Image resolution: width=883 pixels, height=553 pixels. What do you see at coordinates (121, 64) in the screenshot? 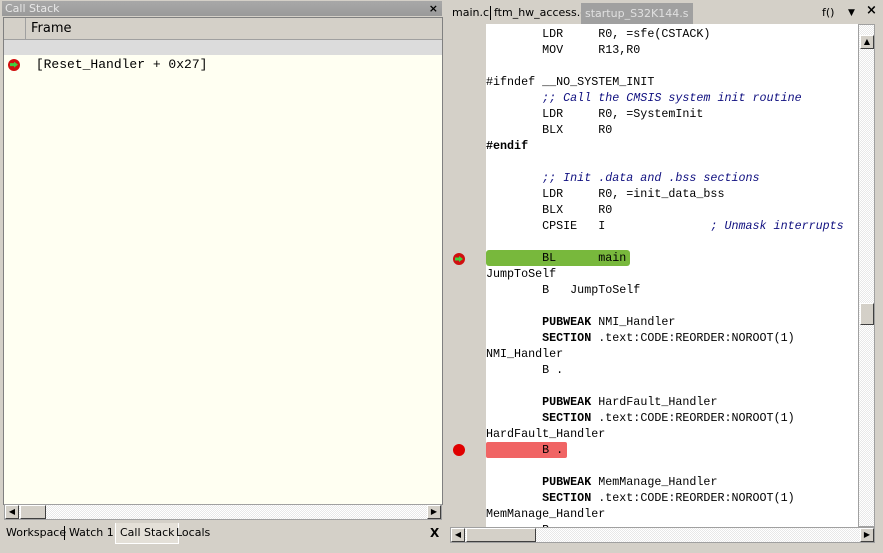
I see `frame-label: [Reset_Handler + 0x27]` at bounding box center [121, 64].